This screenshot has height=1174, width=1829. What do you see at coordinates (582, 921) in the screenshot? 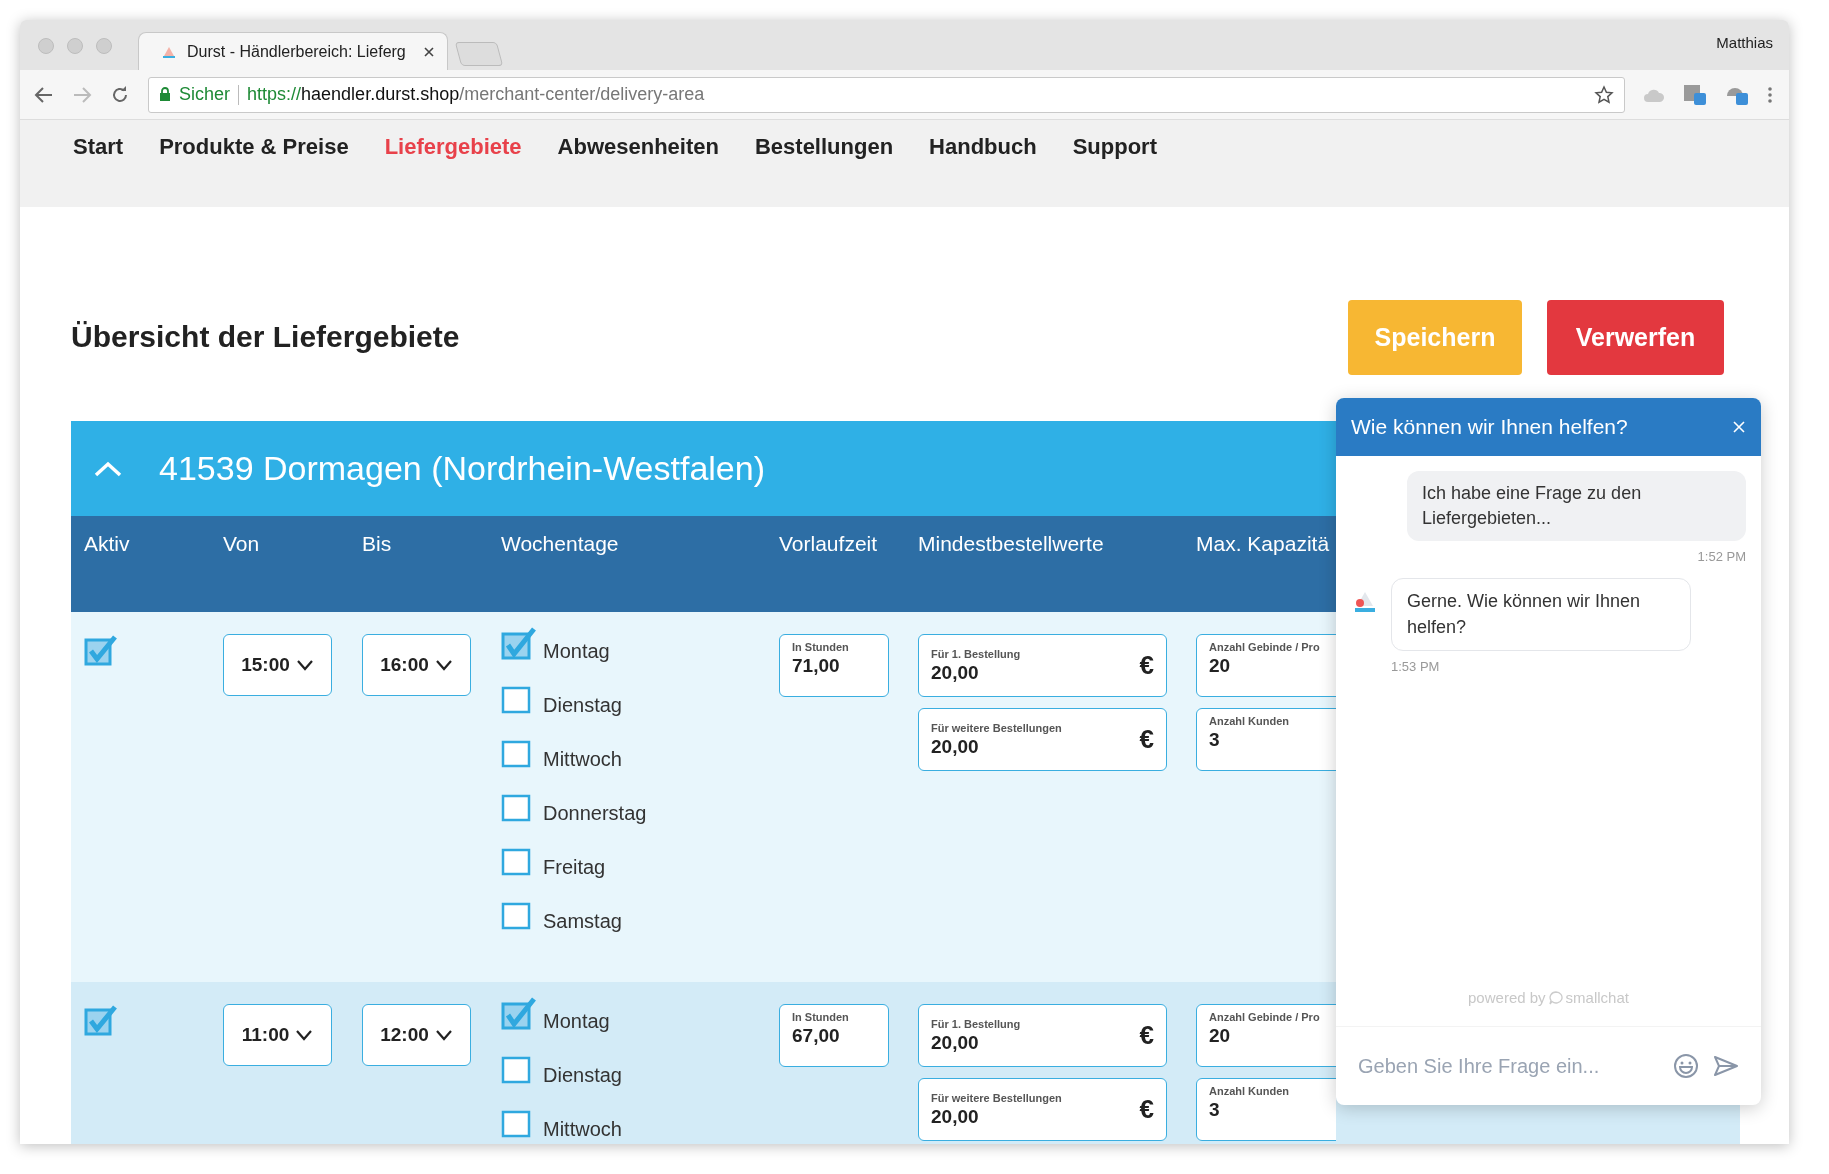
I see `weekday-label: Samstag` at bounding box center [582, 921].